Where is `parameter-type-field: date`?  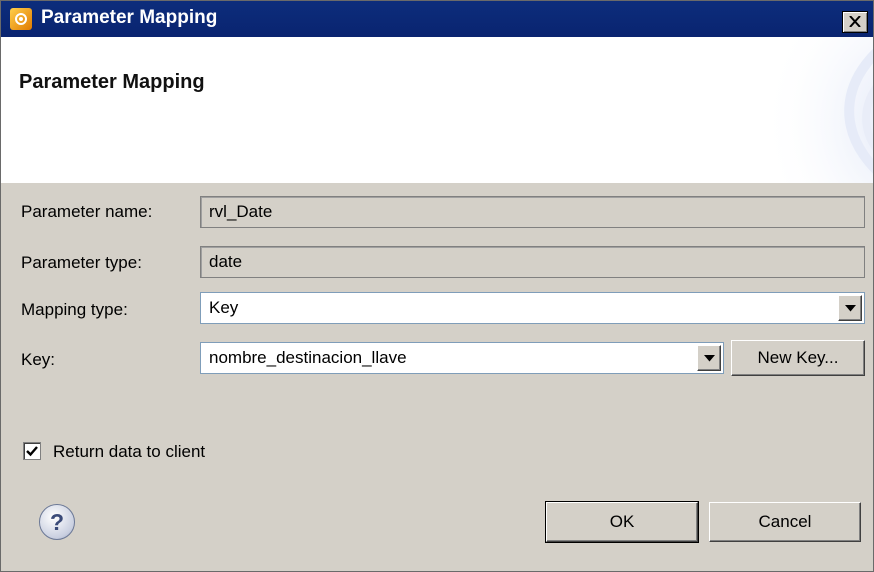 parameter-type-field: date is located at coordinates (532, 262).